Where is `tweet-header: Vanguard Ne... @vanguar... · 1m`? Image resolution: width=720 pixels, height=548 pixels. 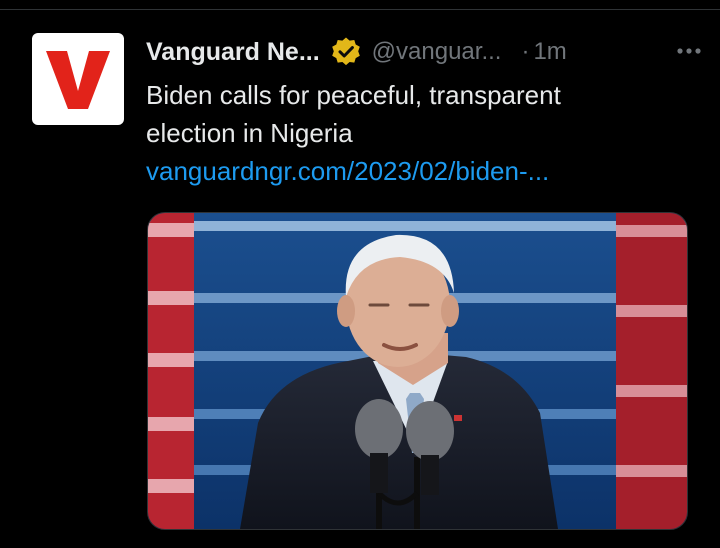
tweet-header: Vanguard Ne... @vanguar... · 1m is located at coordinates (423, 52).